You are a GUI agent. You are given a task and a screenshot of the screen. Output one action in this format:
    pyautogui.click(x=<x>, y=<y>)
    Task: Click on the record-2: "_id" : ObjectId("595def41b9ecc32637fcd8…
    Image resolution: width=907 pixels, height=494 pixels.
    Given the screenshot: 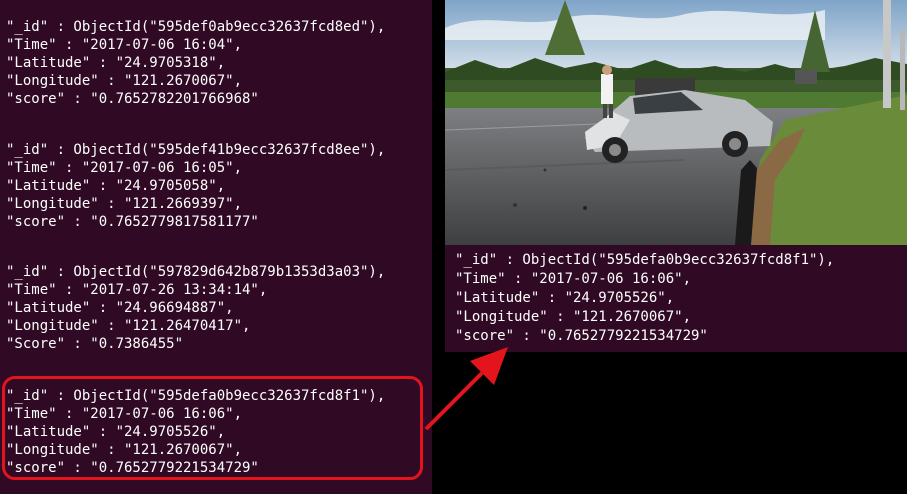 What is the action you would take?
    pyautogui.click(x=195, y=186)
    